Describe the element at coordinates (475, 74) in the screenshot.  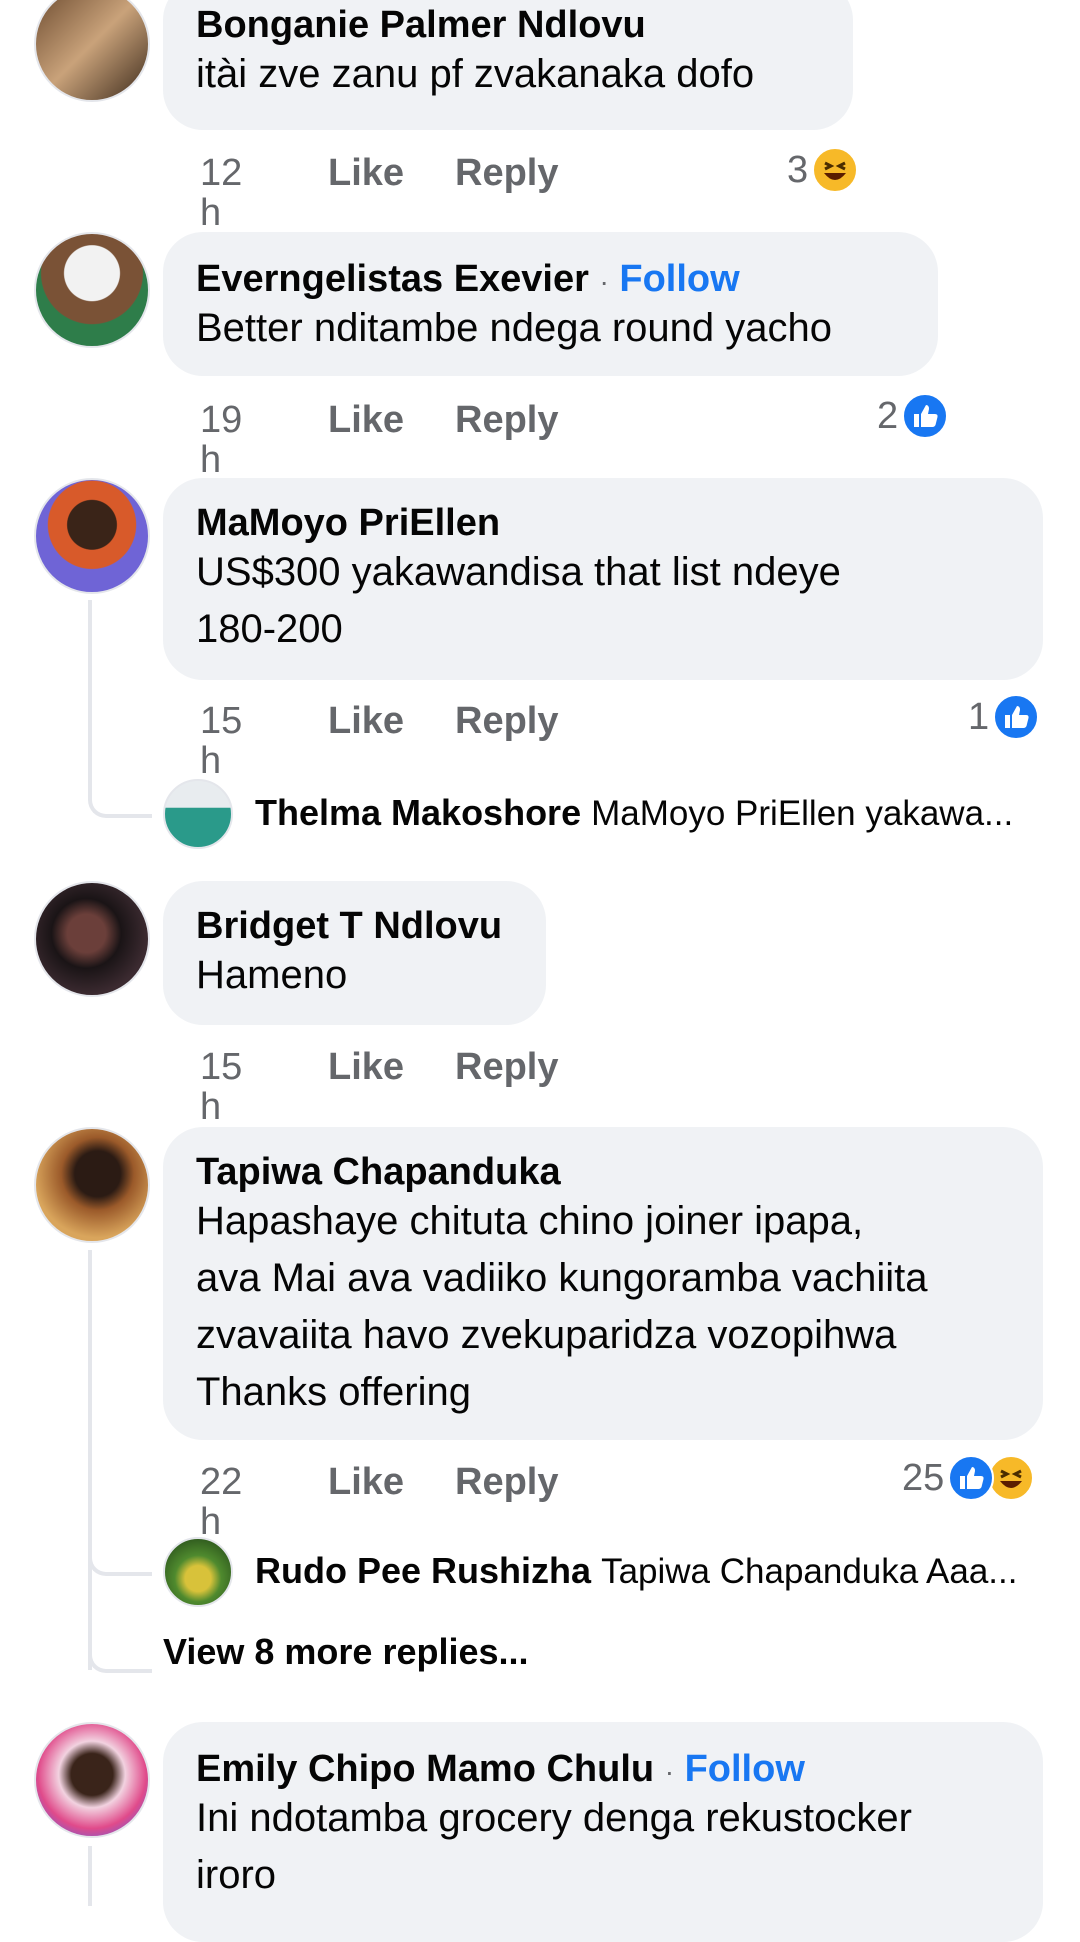
I see `comment-text: itài zve zanu pf zvakanaka dofo` at that location.